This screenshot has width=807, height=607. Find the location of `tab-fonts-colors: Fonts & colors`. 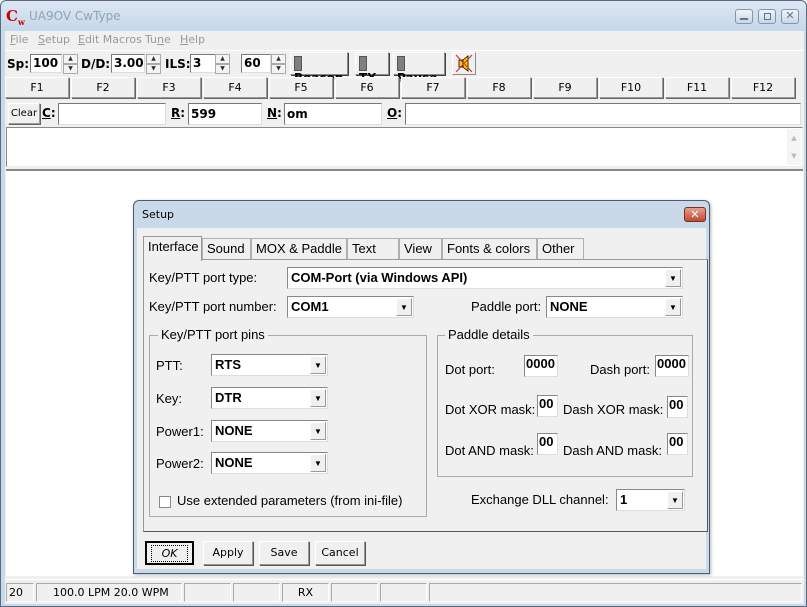

tab-fonts-colors: Fonts & colors is located at coordinates (489, 249).